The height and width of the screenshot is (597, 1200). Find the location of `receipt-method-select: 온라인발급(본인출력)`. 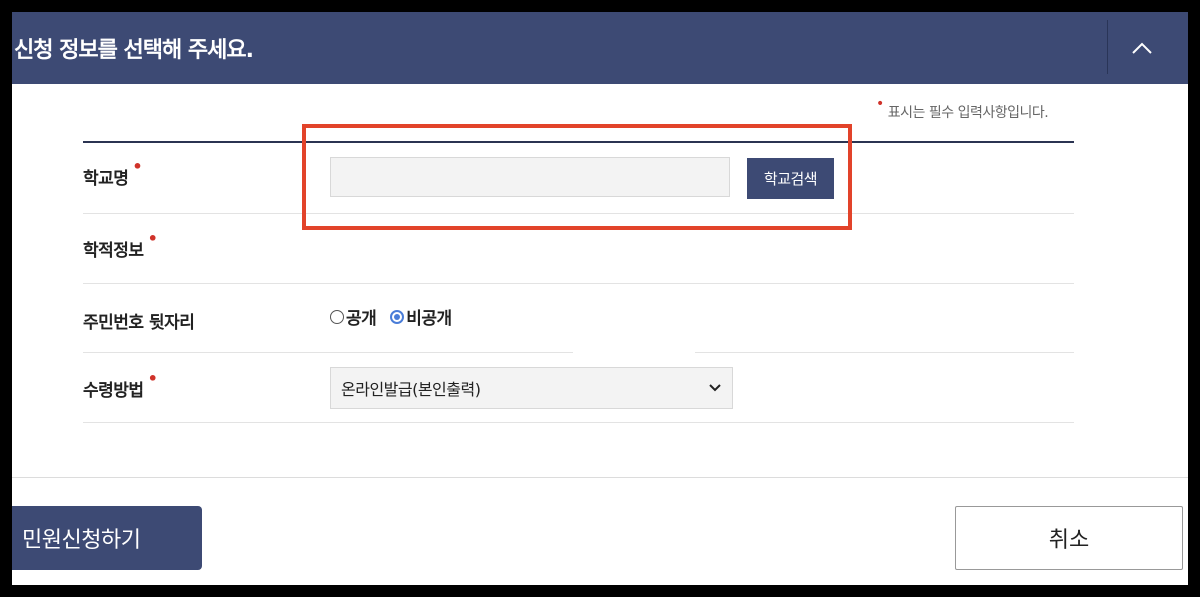

receipt-method-select: 온라인발급(본인출력) is located at coordinates (531, 388).